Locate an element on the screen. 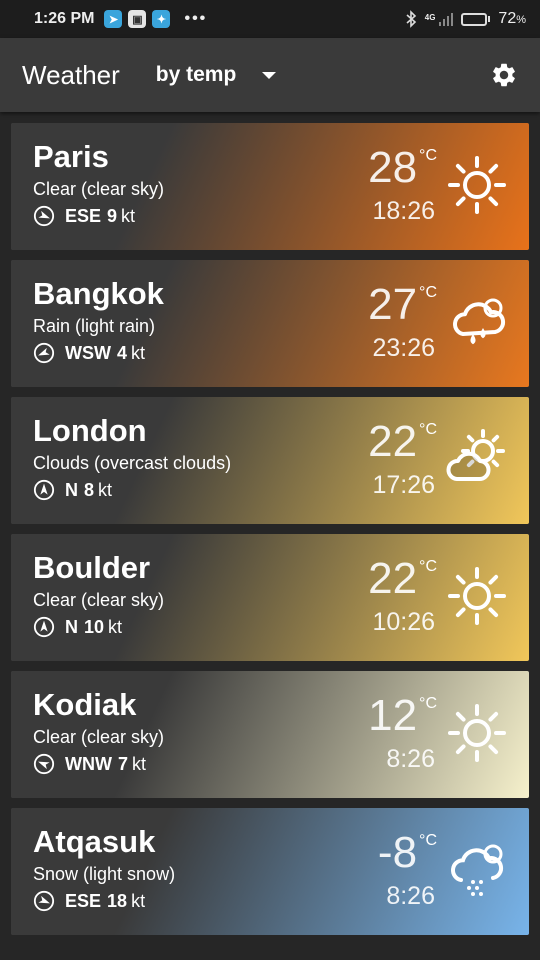  temperature: -8 is located at coordinates (397, 852).